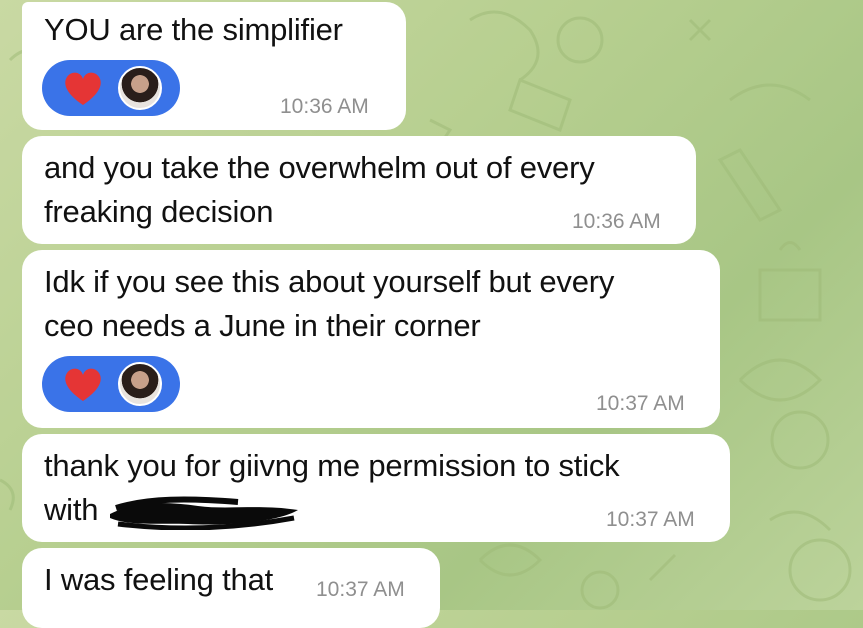 The image size is (863, 628). Describe the element at coordinates (159, 211) in the screenshot. I see `message-text: freaking decision` at that location.